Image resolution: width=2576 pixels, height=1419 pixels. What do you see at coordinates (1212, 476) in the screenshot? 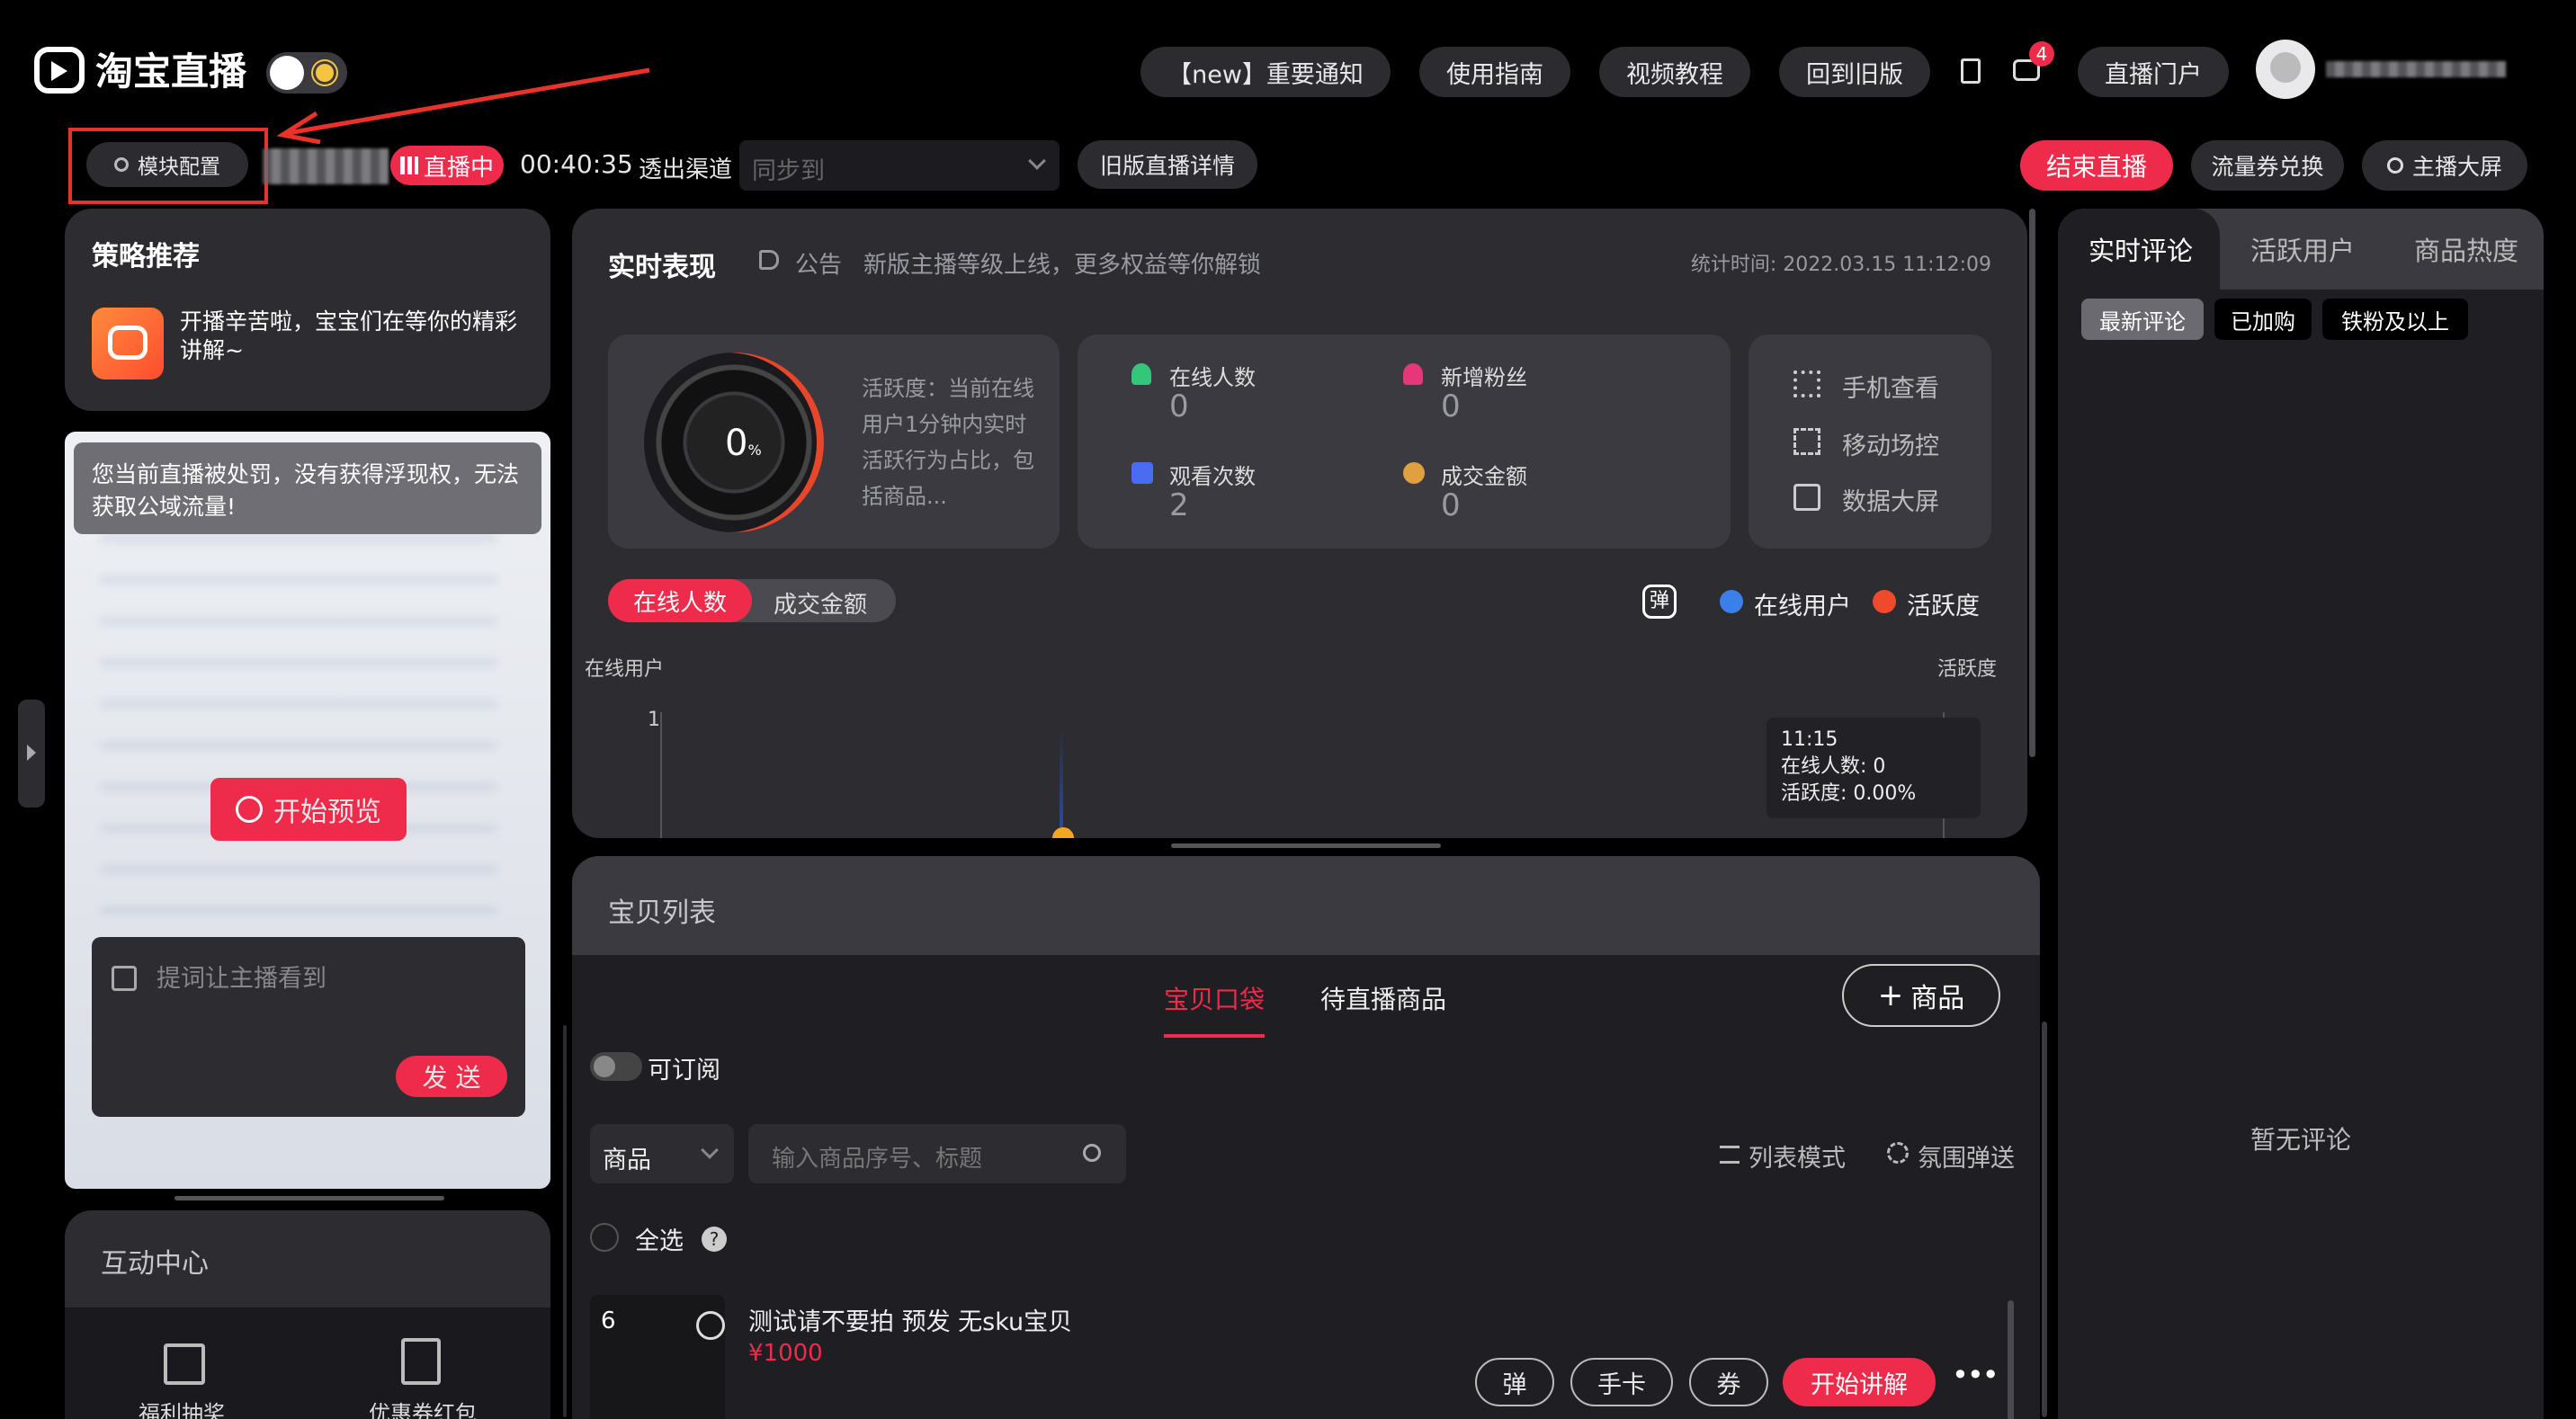
I see `stat-label-views: 观看次数` at bounding box center [1212, 476].